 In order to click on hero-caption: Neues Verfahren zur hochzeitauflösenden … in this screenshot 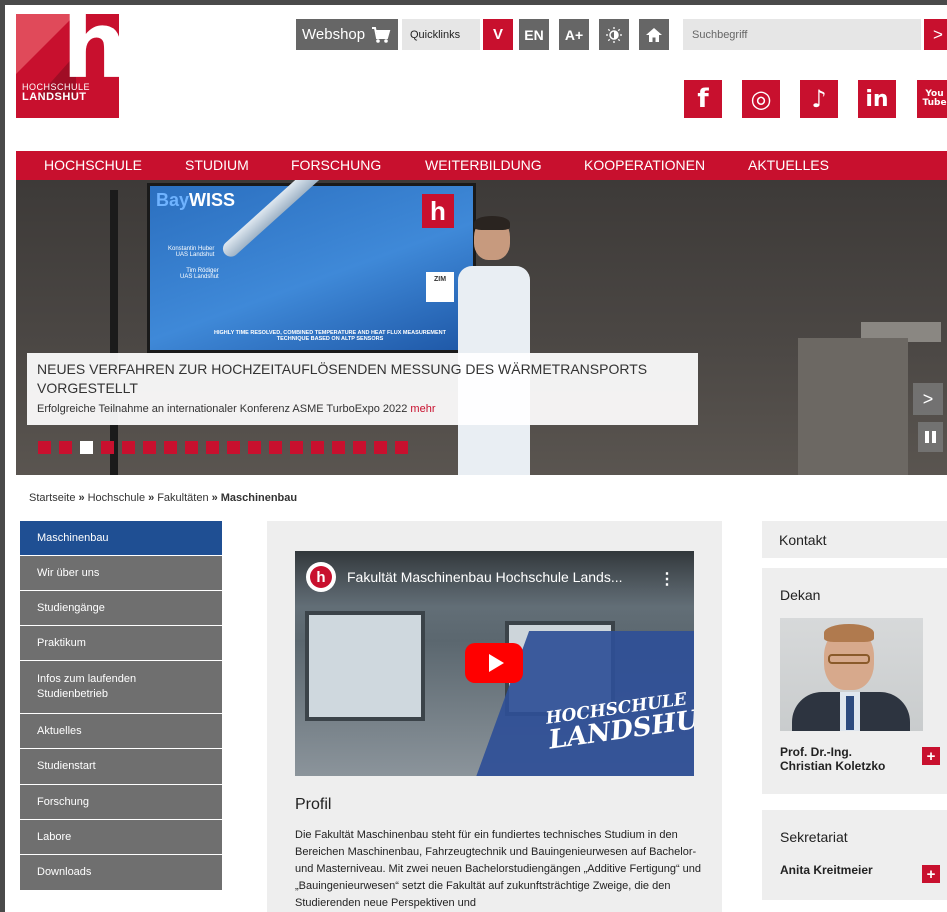, I will do `click(362, 389)`.